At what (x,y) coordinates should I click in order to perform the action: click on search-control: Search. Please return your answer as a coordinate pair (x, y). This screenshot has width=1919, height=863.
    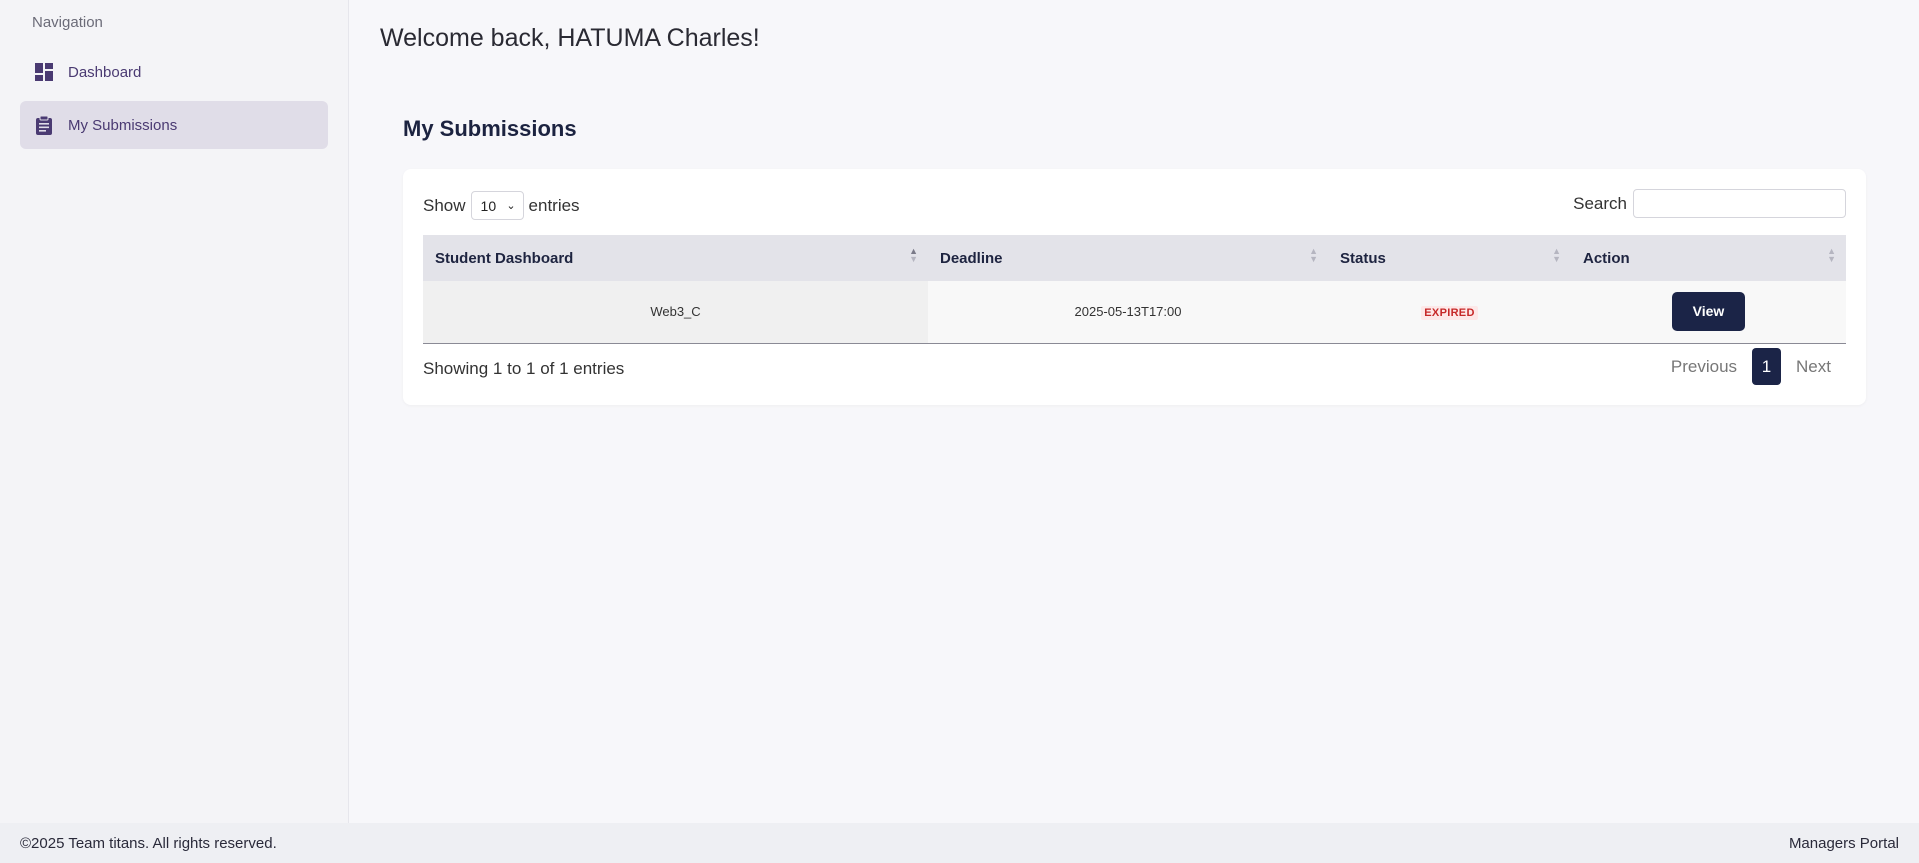
    Looking at the image, I should click on (1709, 203).